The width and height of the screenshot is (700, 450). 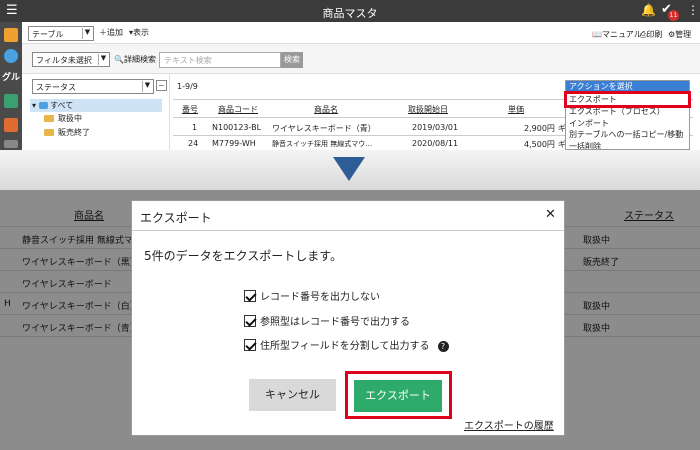 What do you see at coordinates (74, 132) in the screenshot?
I see `tree-item-label: 販売終了` at bounding box center [74, 132].